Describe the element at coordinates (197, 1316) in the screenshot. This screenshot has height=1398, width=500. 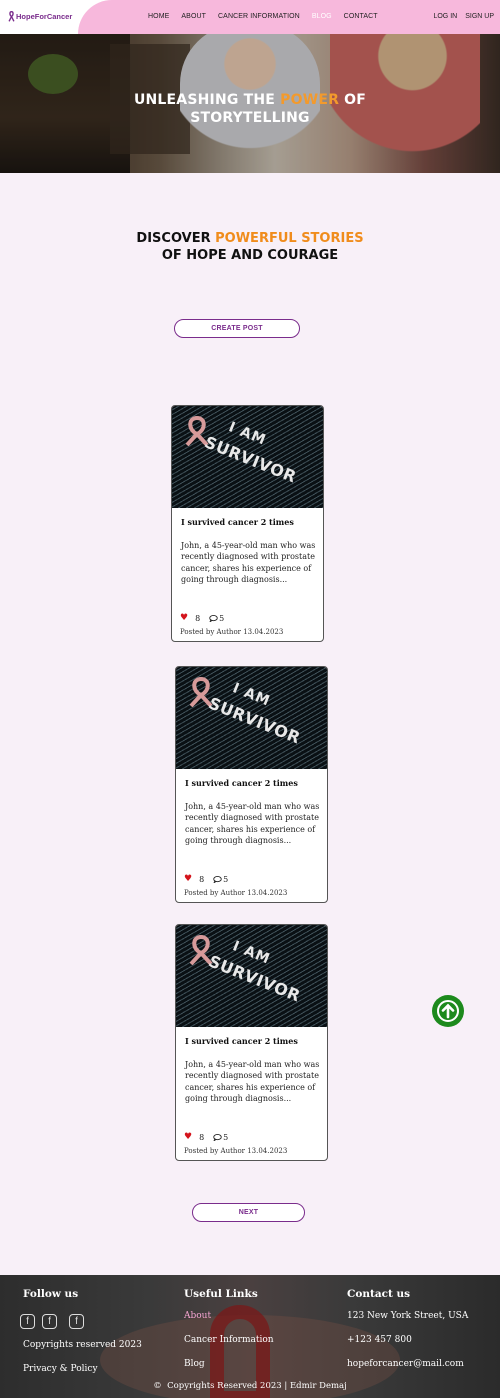
I see `footer-link-about: About` at that location.